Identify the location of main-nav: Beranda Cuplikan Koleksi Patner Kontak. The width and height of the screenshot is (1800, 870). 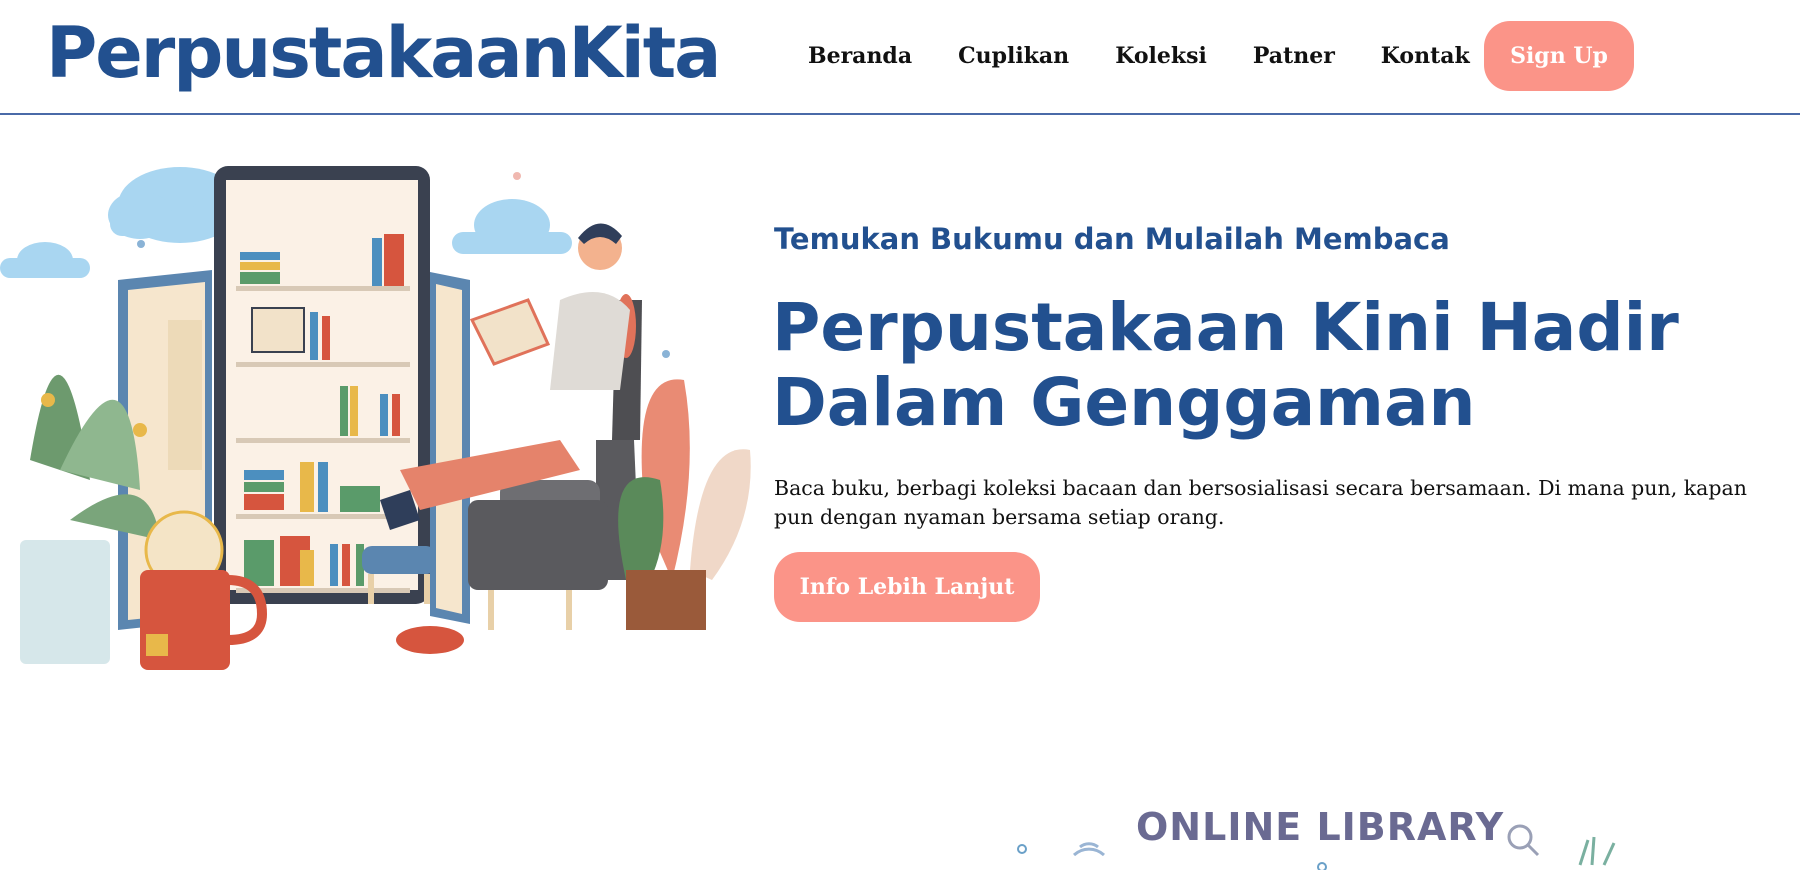
(1162, 56).